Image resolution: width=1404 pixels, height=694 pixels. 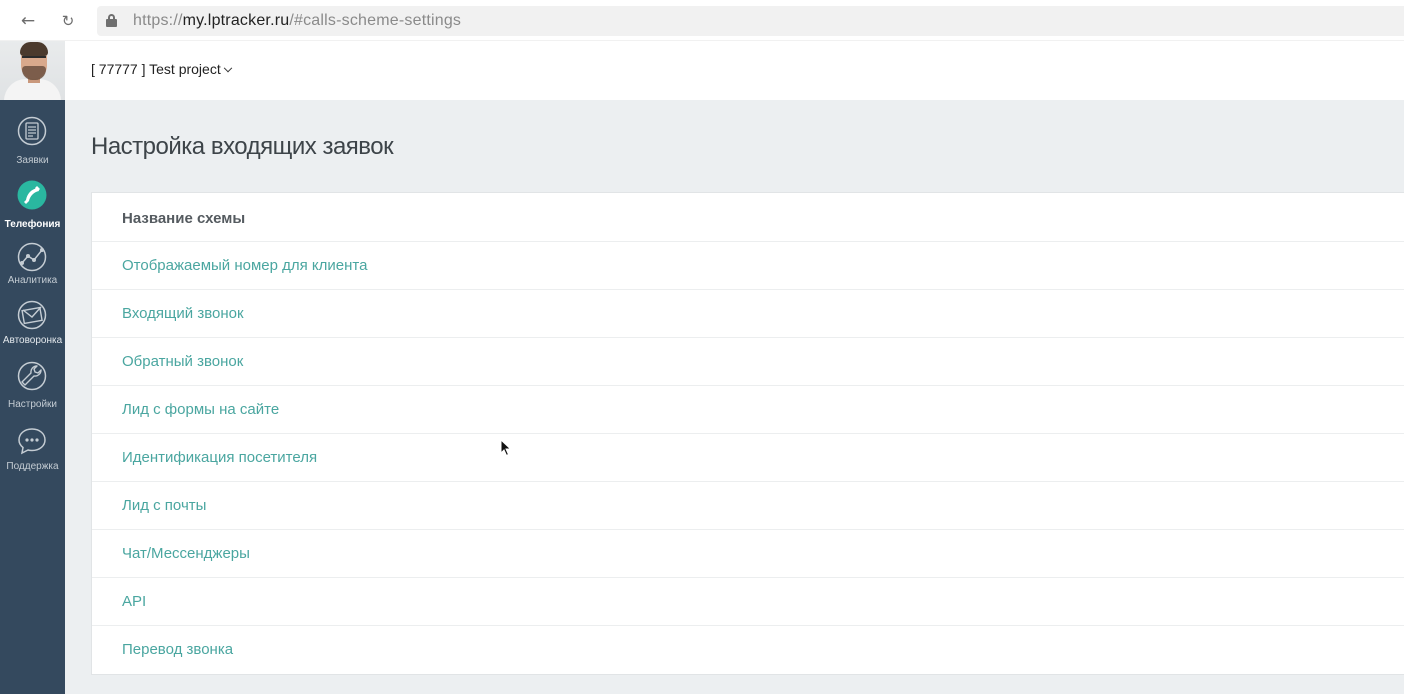 What do you see at coordinates (164, 505) in the screenshot?
I see `scheme-link-email-lead: Лид с почты` at bounding box center [164, 505].